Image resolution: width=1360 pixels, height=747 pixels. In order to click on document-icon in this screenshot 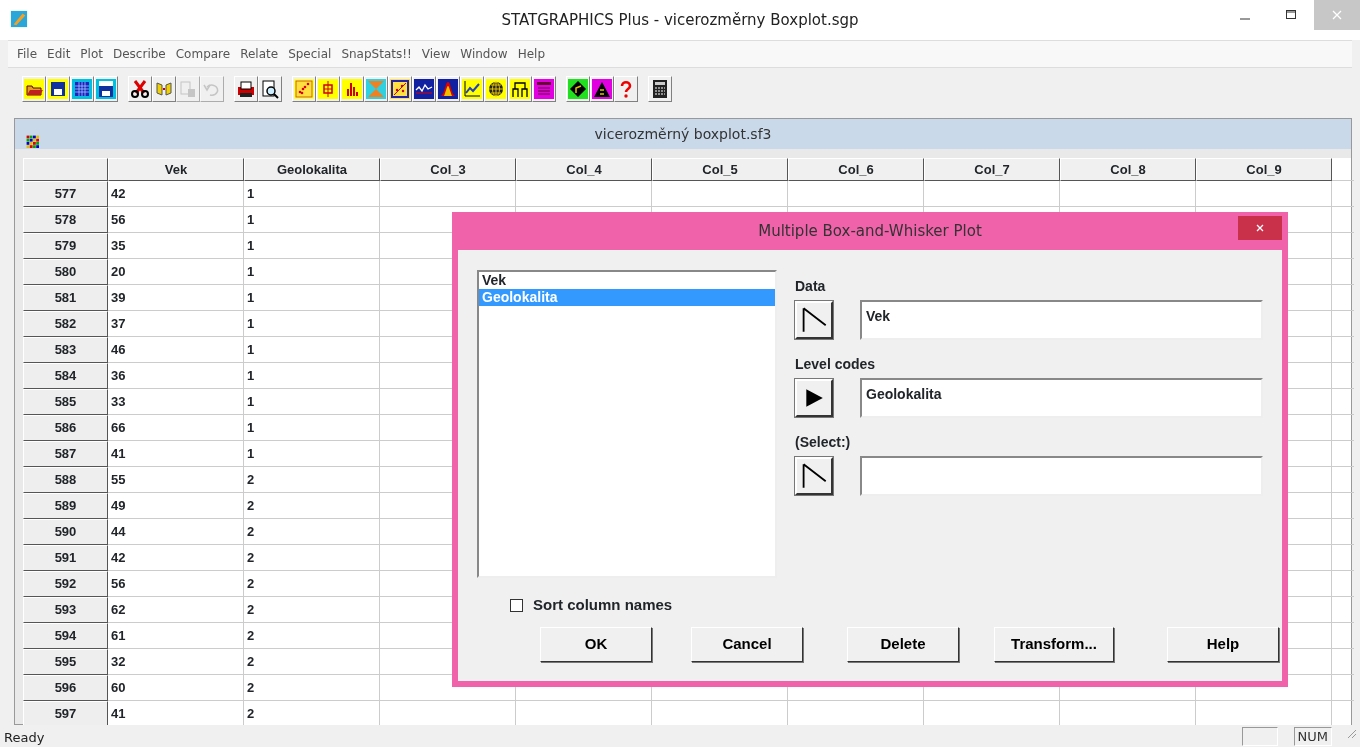, I will do `click(544, 89)`.